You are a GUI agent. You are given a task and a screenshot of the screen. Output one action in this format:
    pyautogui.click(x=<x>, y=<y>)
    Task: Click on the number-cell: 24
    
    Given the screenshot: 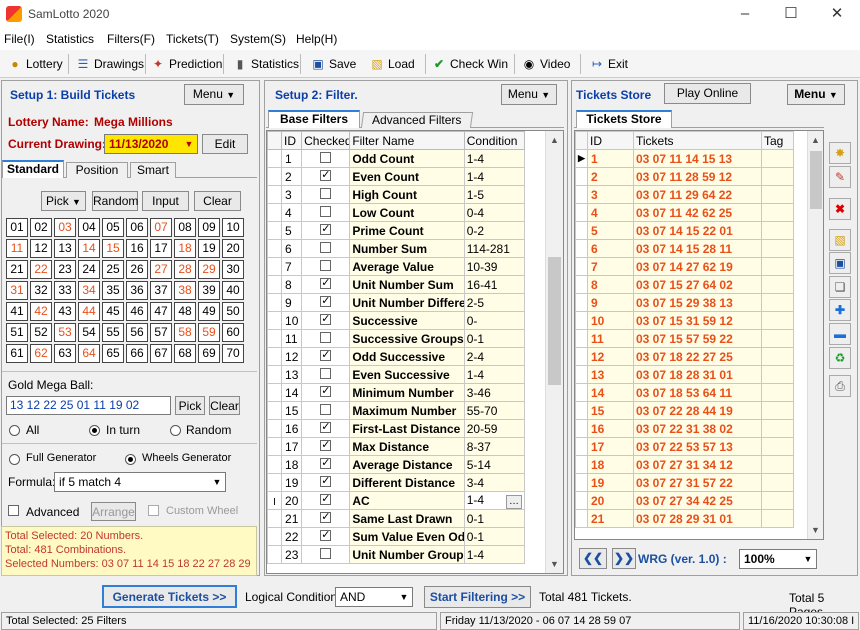 What is the action you would take?
    pyautogui.click(x=89, y=269)
    